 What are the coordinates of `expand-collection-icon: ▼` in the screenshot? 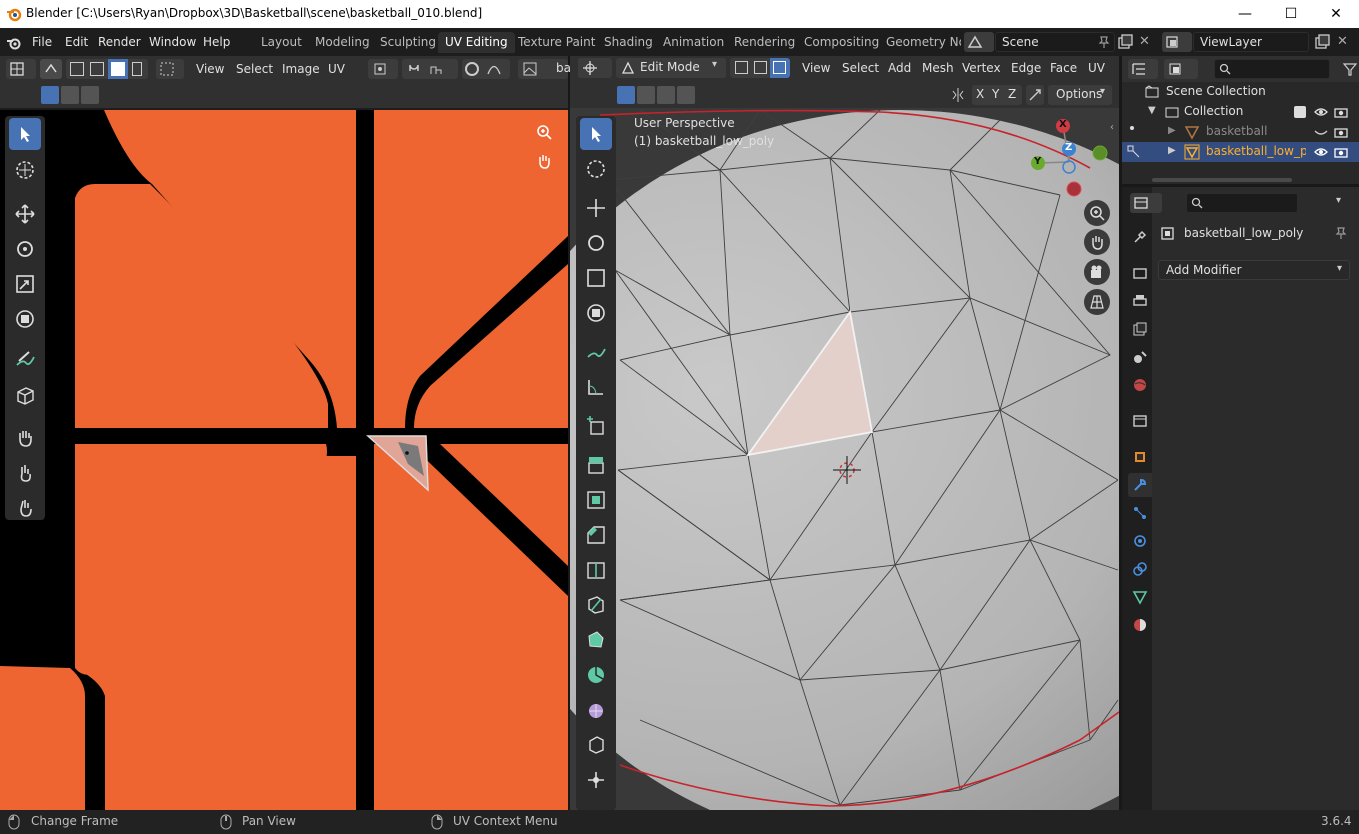 It's located at (1152, 110).